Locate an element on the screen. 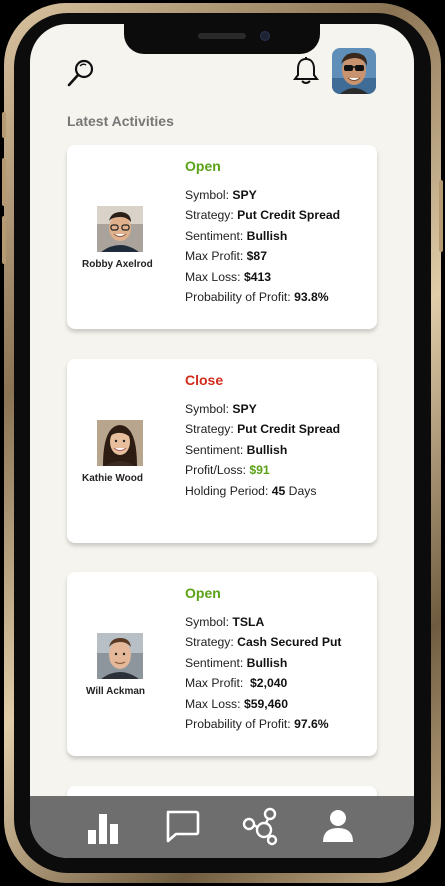 The image size is (445, 886). detail-line: Probability of Profit: 97.6% is located at coordinates (263, 724).